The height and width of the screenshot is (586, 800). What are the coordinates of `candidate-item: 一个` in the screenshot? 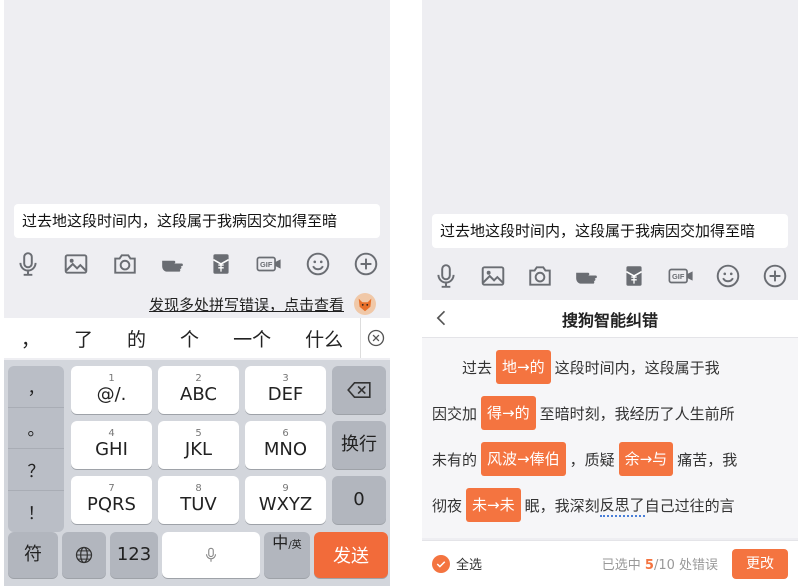 It's located at (252, 338).